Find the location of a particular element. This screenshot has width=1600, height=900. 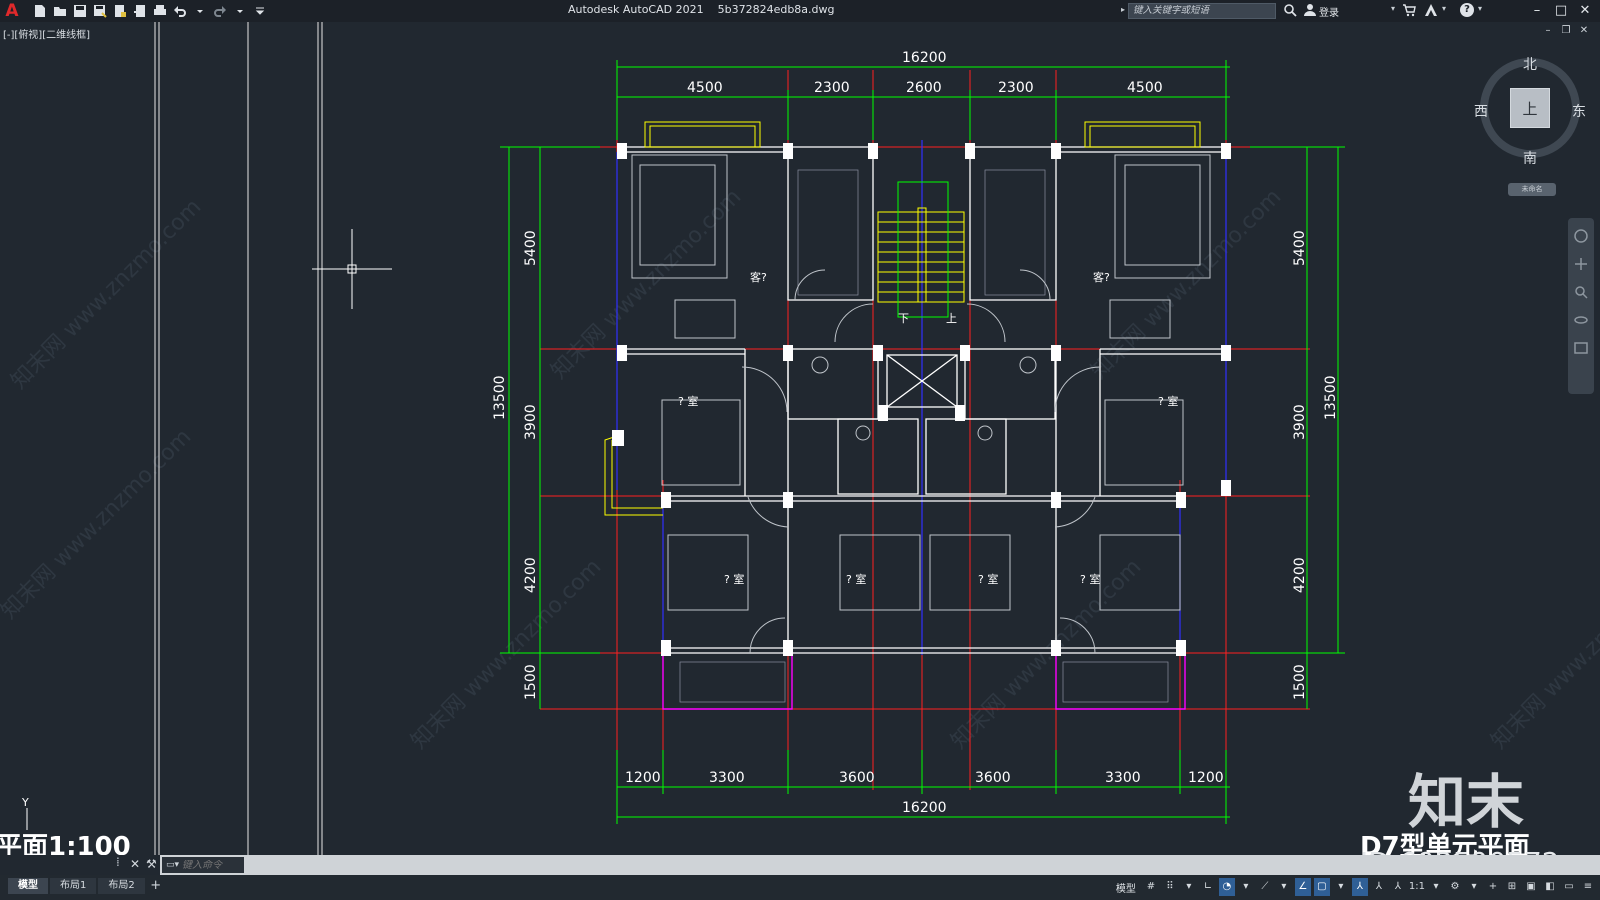

navigation-bar is located at coordinates (1581, 306).